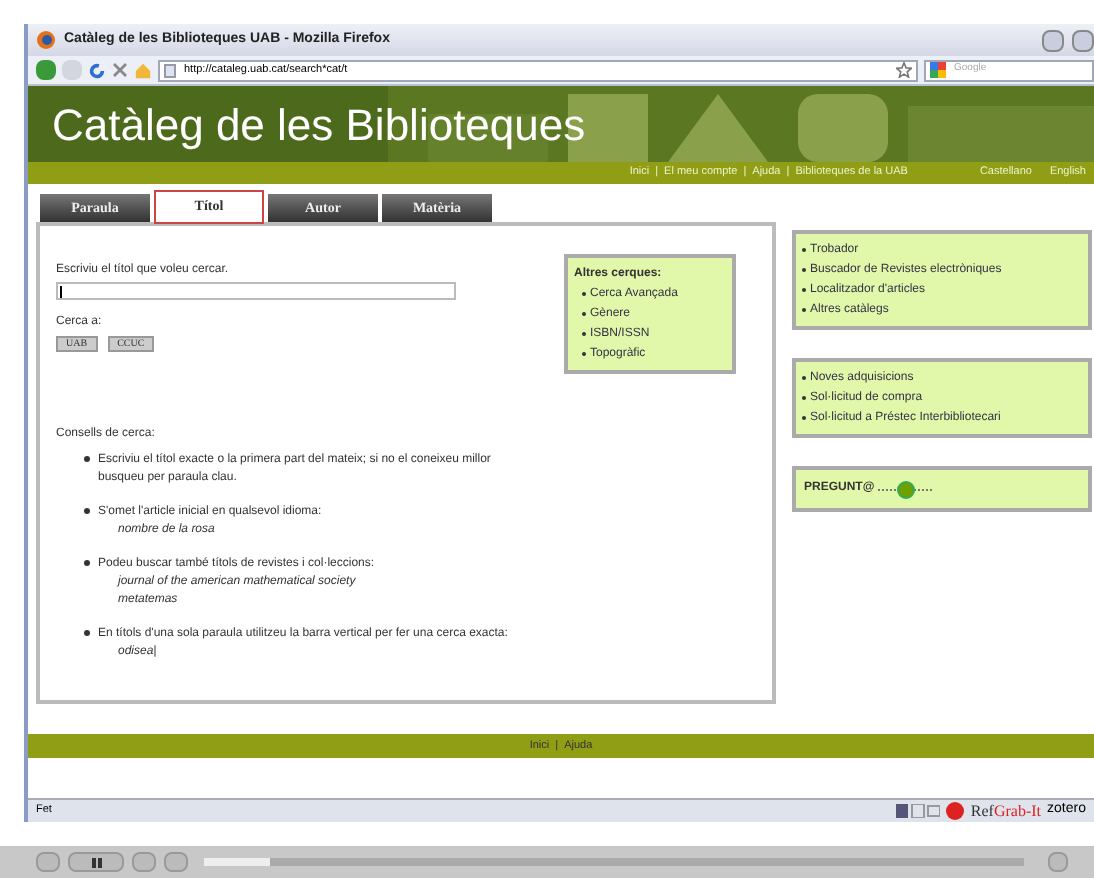 This screenshot has width=1094, height=878. Describe the element at coordinates (143, 70) in the screenshot. I see `home-icon` at that location.